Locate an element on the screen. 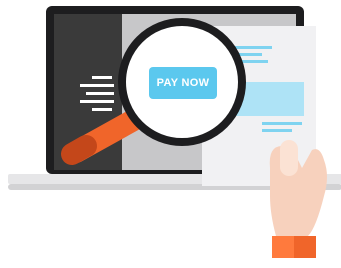 The width and height of the screenshot is (341, 268). pay-now-button: PAY NOW is located at coordinates (183, 83).